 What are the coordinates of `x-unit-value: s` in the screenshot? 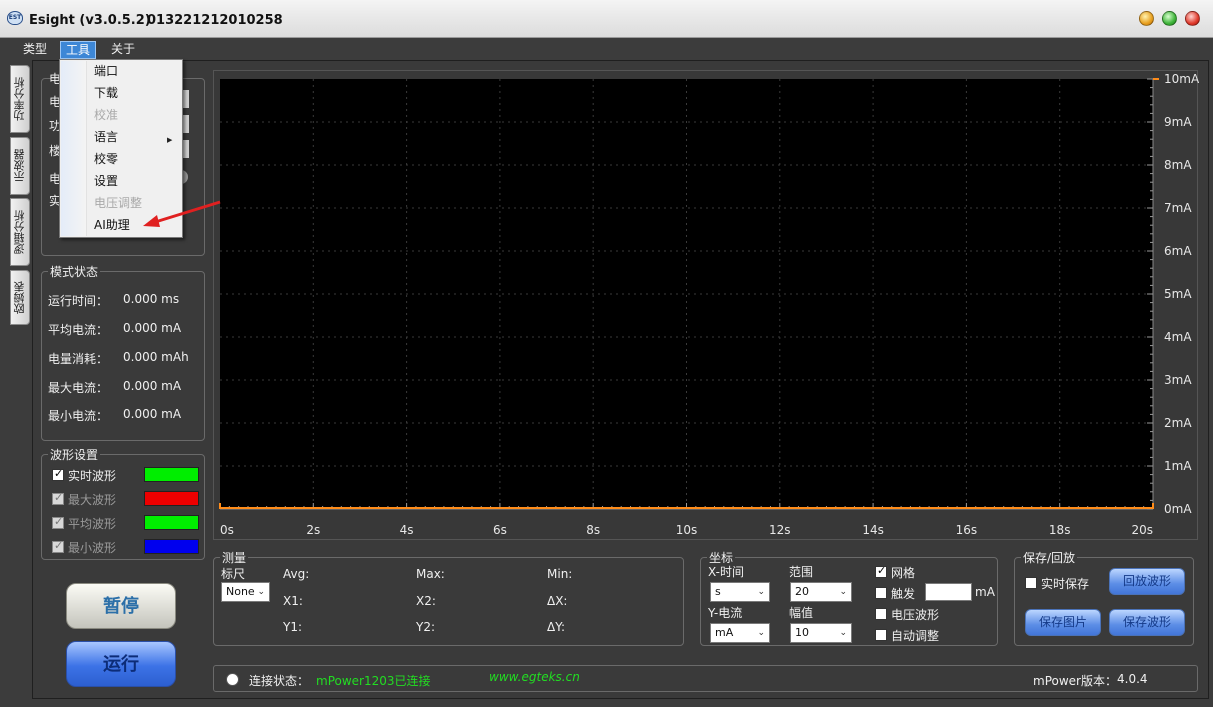 It's located at (718, 591).